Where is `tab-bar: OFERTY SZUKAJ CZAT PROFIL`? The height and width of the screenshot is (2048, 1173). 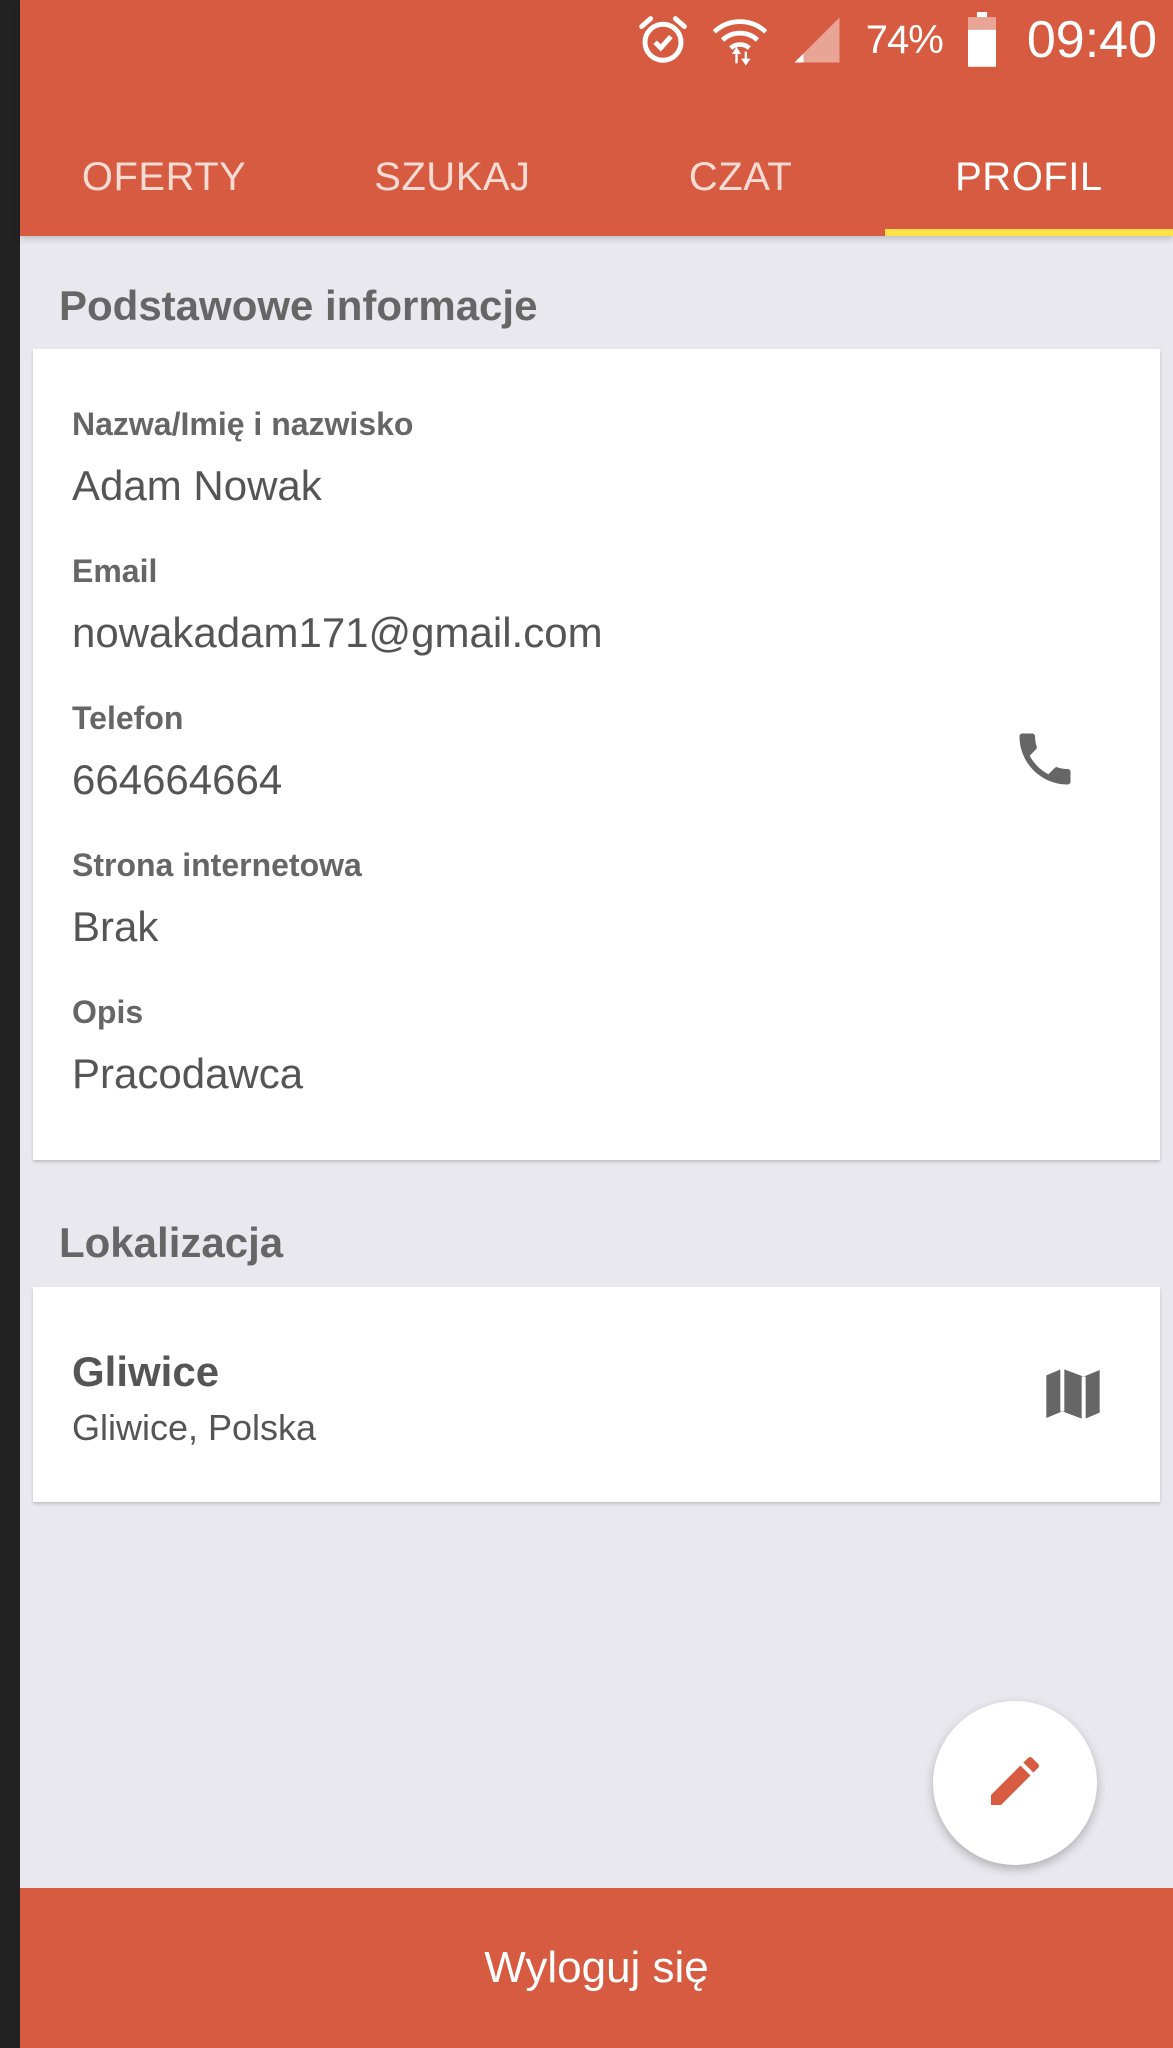
tab-bar: OFERTY SZUKAJ CZAT PROFIL is located at coordinates (596, 177).